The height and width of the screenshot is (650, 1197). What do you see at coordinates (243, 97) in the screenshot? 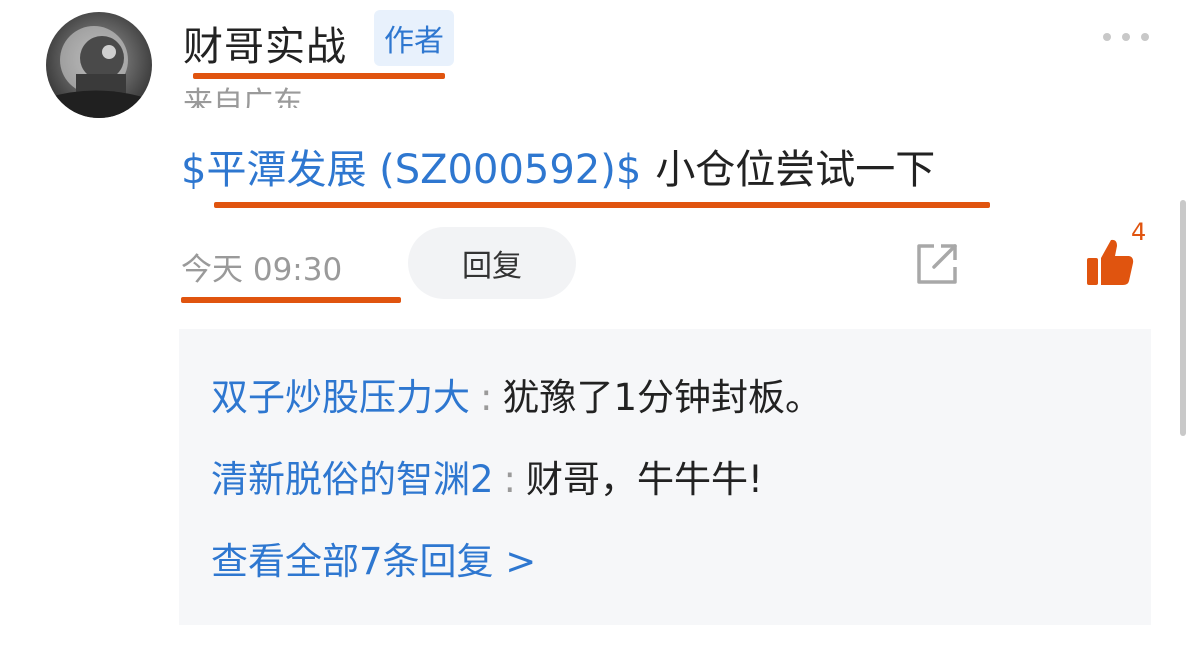
I see `location-label: 来自广东` at bounding box center [243, 97].